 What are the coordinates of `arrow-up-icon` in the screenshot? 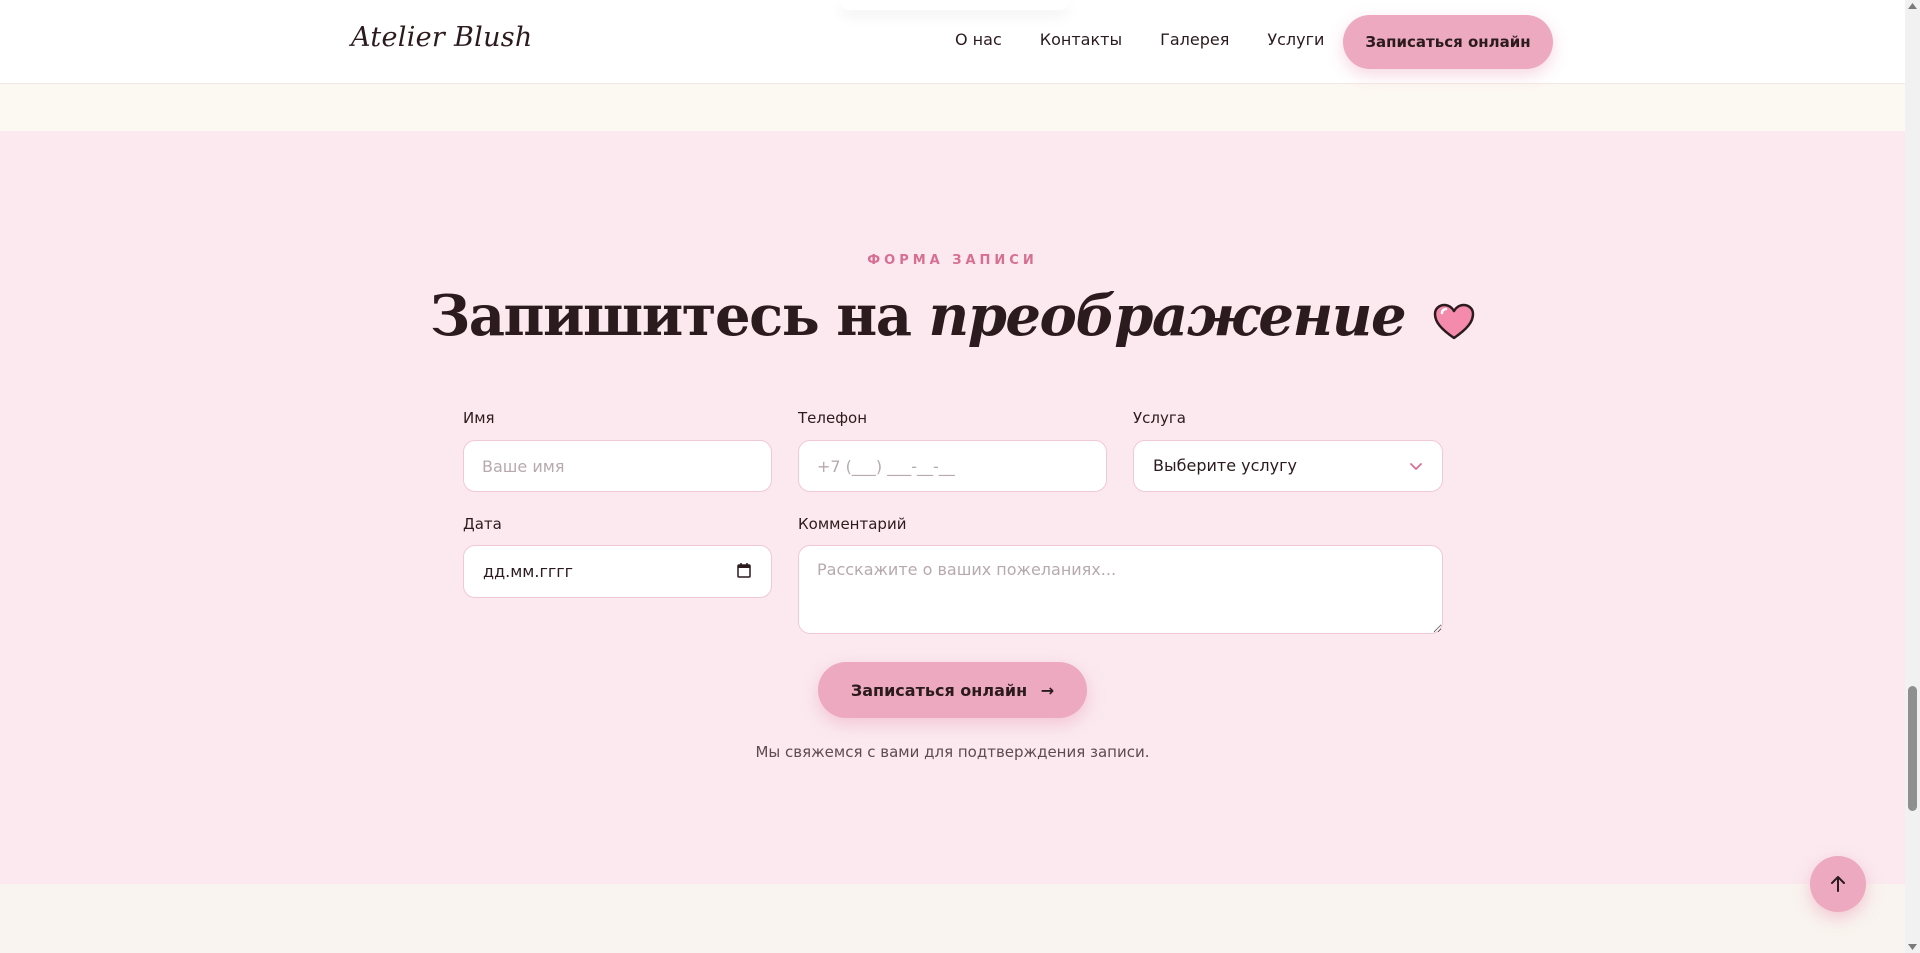 It's located at (1838, 884).